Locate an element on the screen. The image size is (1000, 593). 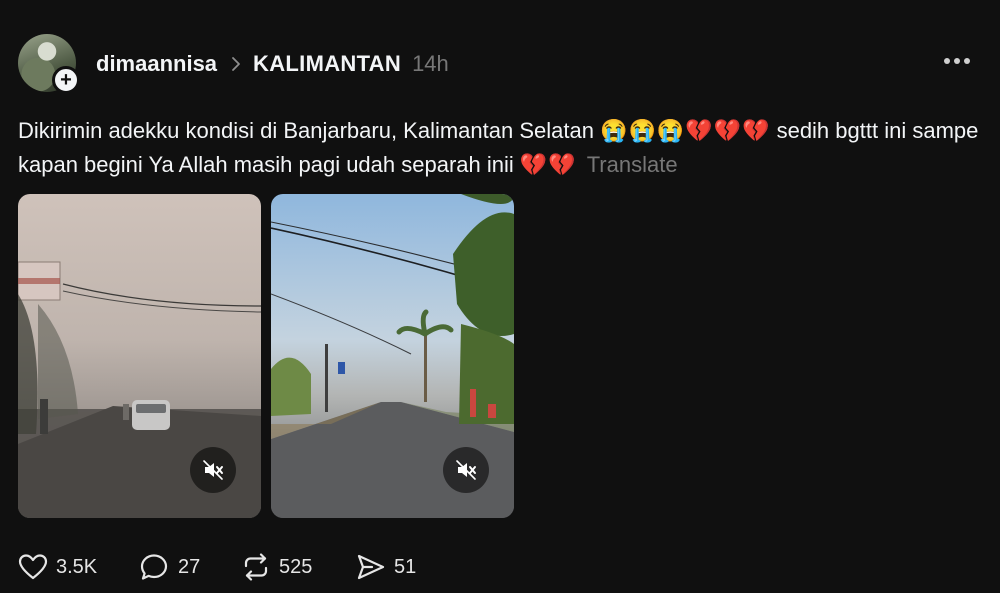
repost-count: 525 is located at coordinates (296, 566).